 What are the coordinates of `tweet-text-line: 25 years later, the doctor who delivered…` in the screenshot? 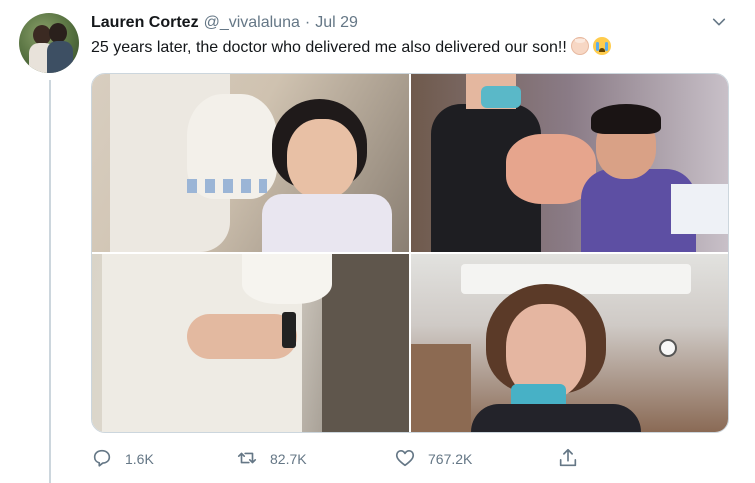 It's located at (351, 48).